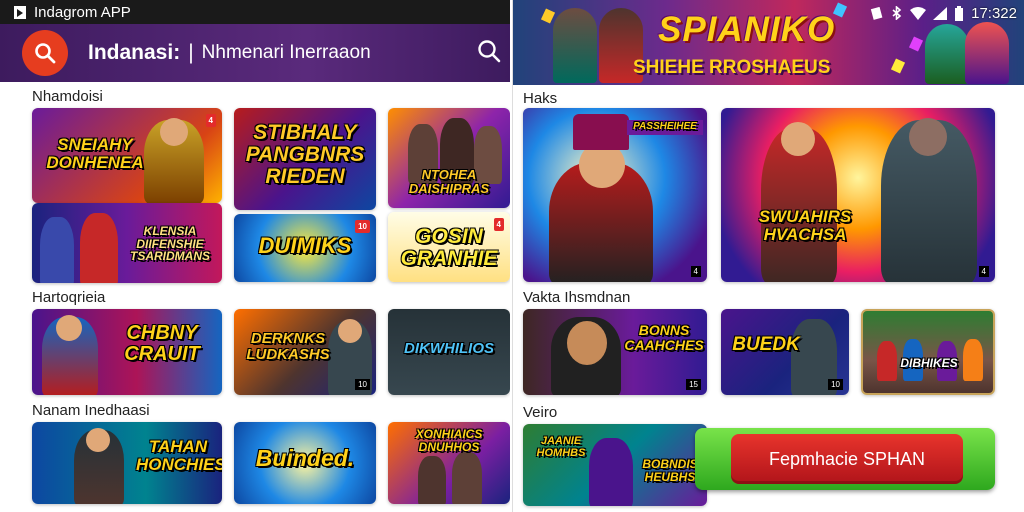  Describe the element at coordinates (693, 384) in the screenshot. I see `card-badge: 15` at that location.